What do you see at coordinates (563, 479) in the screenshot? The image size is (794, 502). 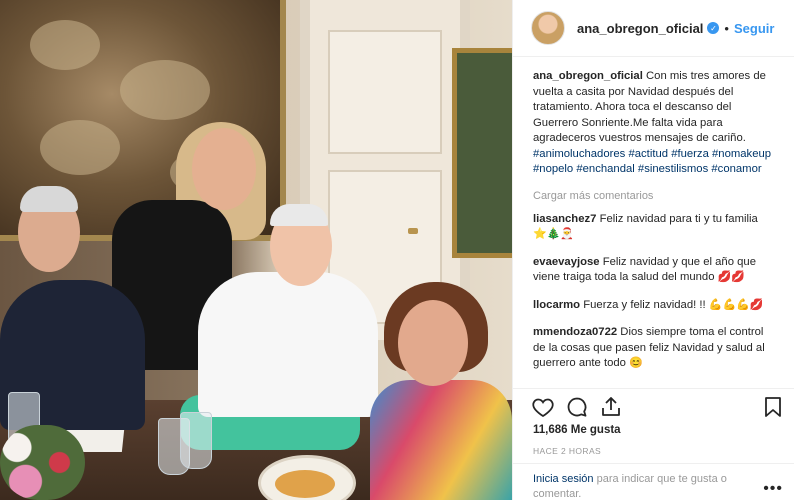 I see `login-link: Inicia sesión` at bounding box center [563, 479].